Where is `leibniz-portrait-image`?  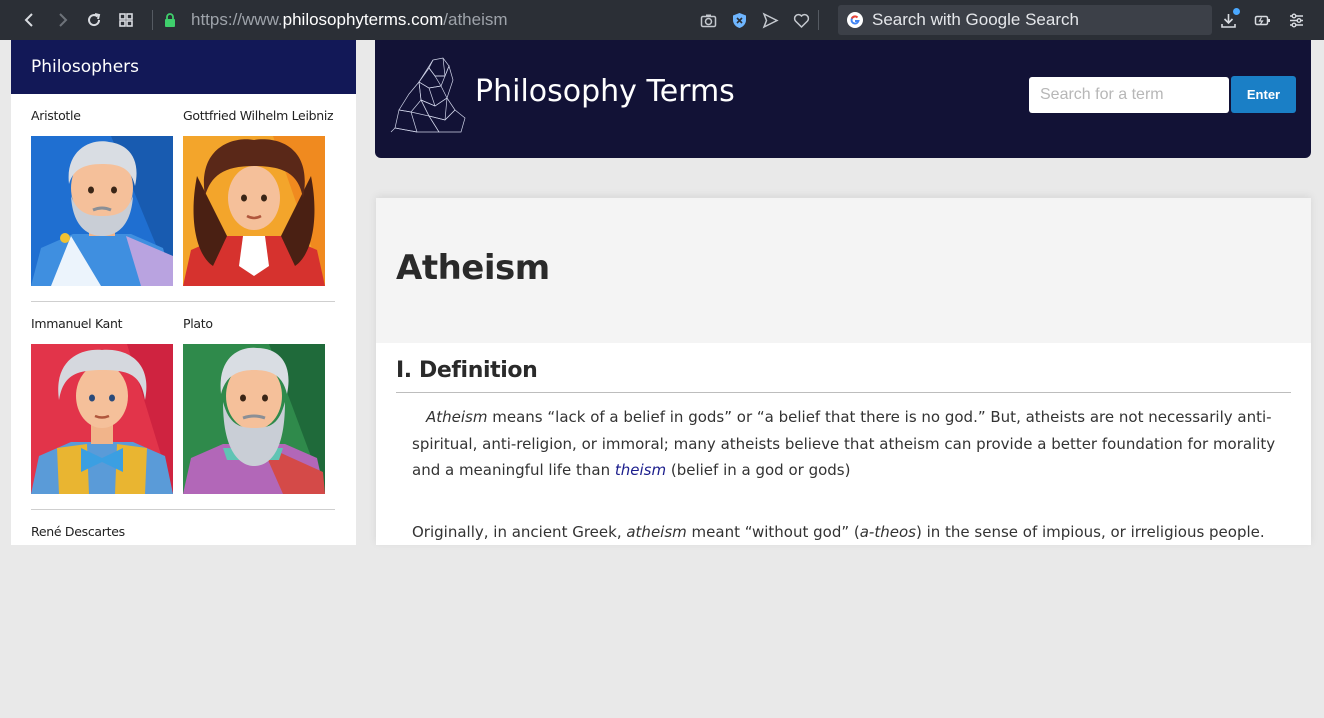
leibniz-portrait-image is located at coordinates (254, 211).